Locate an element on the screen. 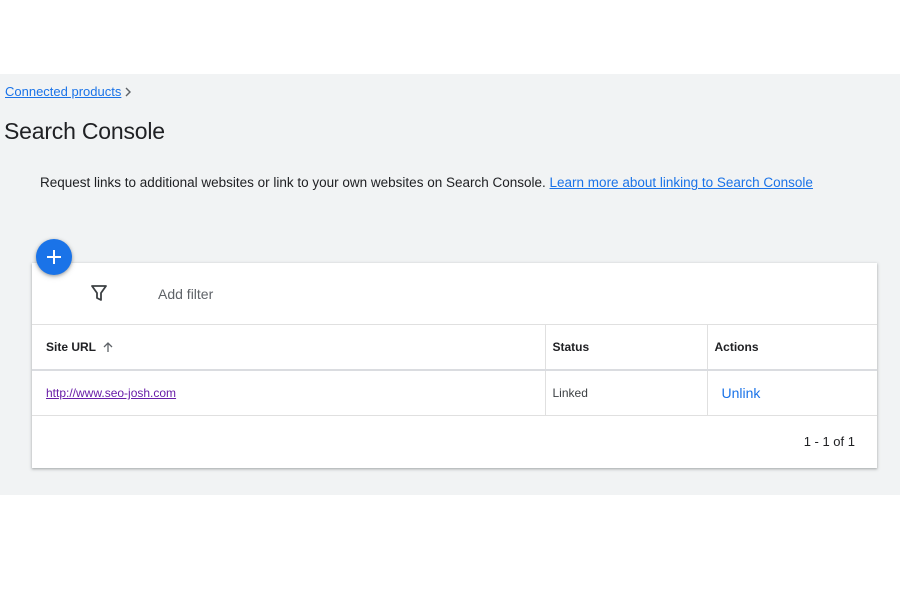 This screenshot has width=900, height=600. column-header-site-url-label: Site URL is located at coordinates (71, 347).